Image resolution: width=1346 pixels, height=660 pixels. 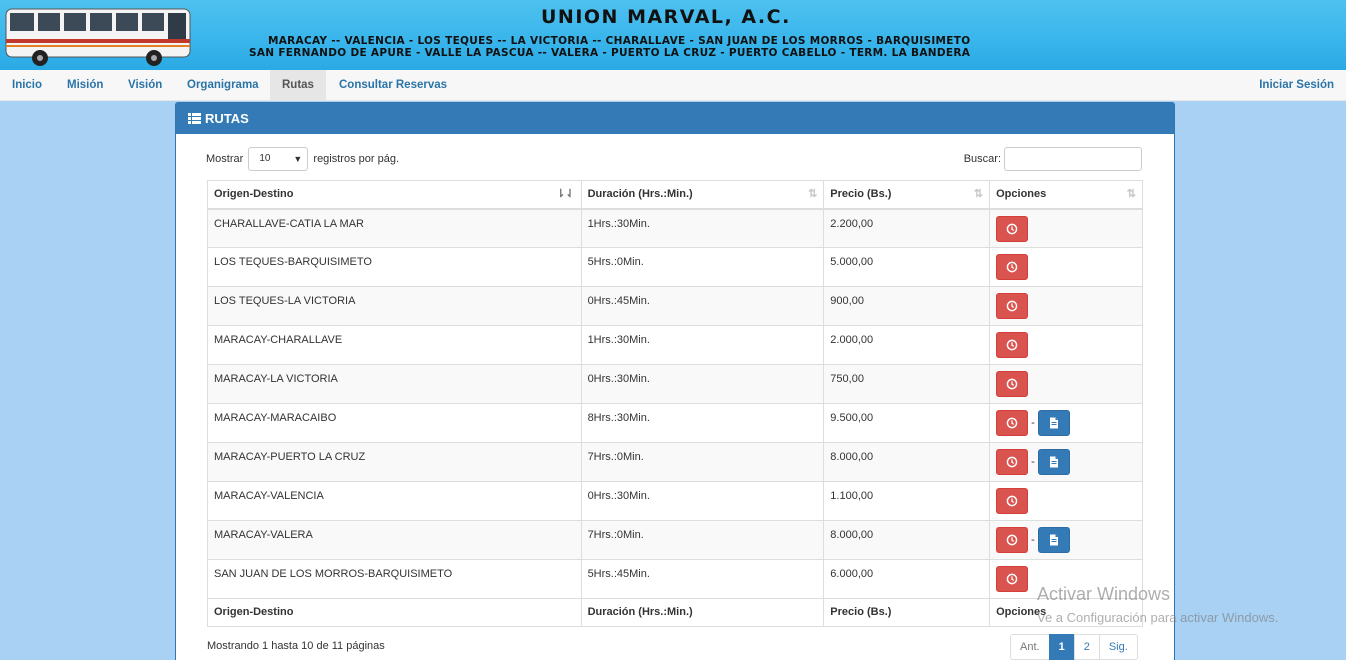 I want to click on panel-title: RUTAS, so click(x=227, y=118).